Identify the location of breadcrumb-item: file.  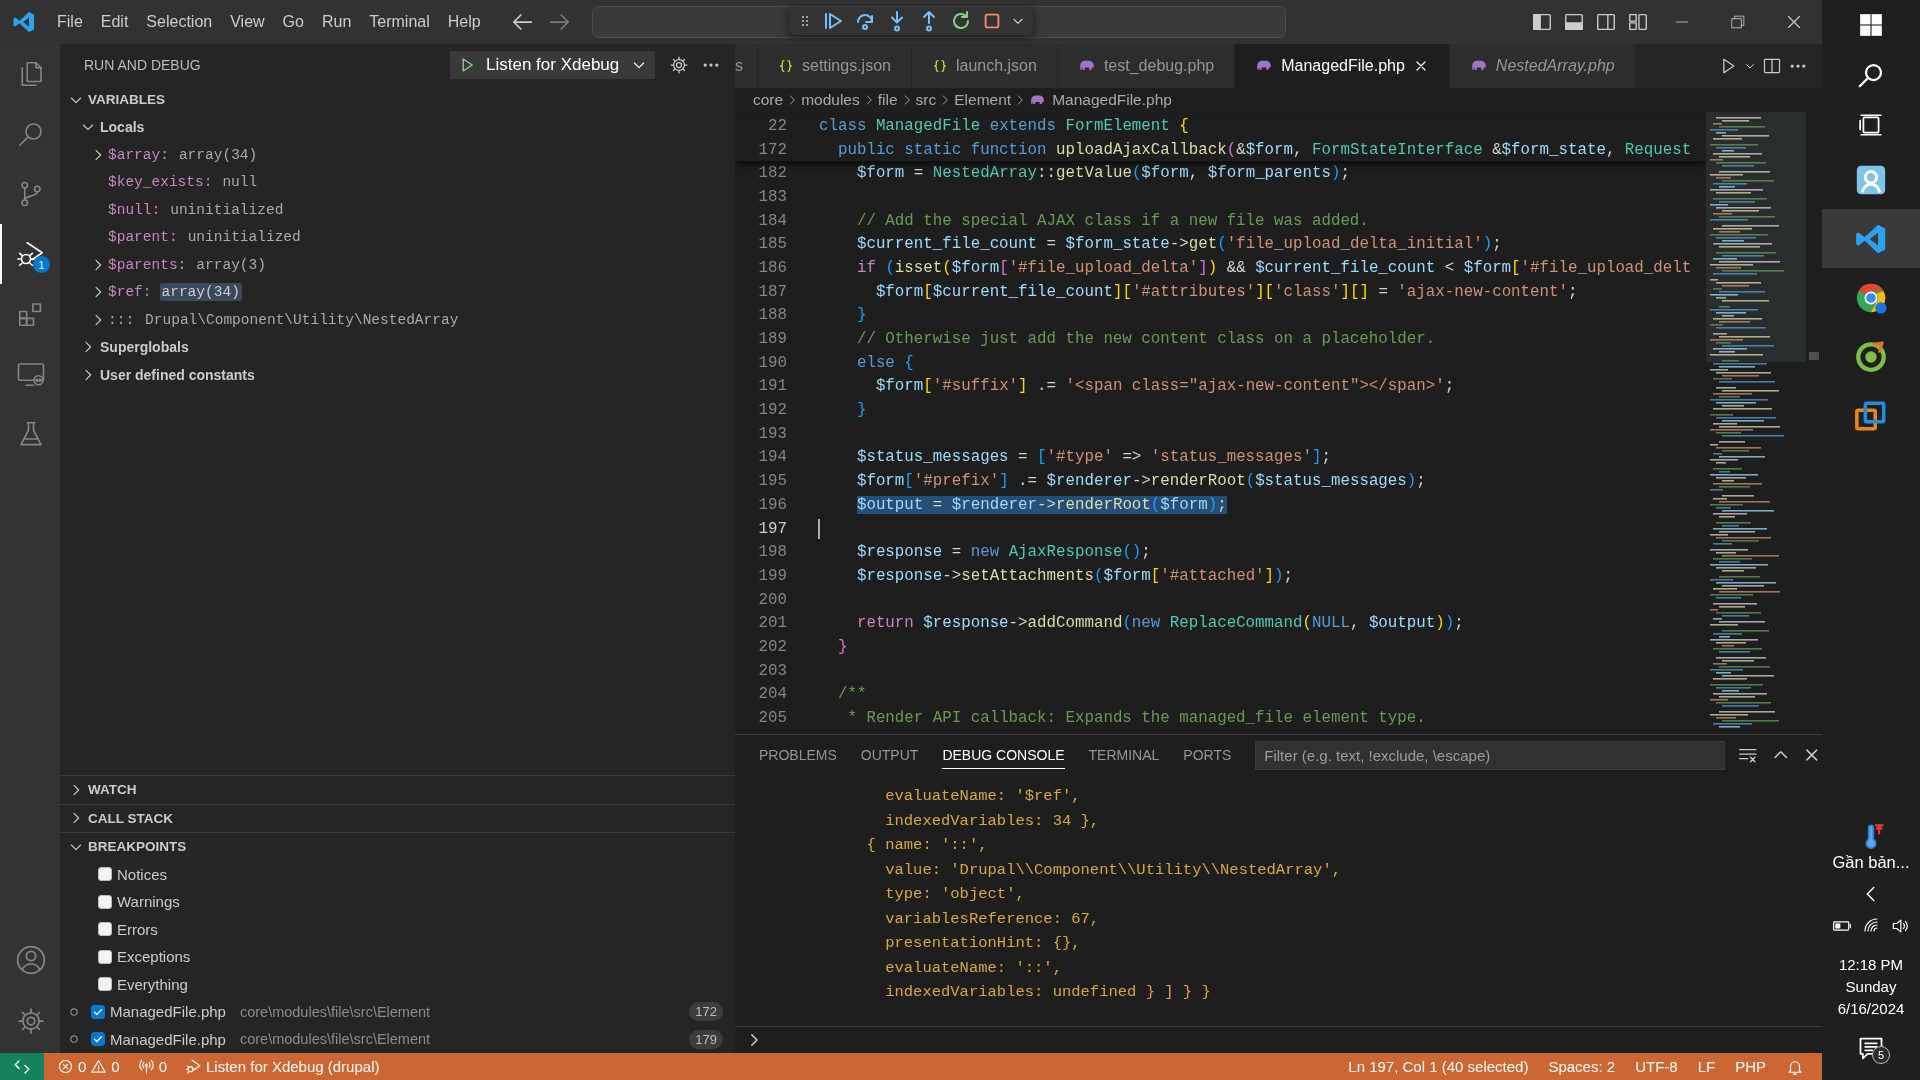
(887, 100).